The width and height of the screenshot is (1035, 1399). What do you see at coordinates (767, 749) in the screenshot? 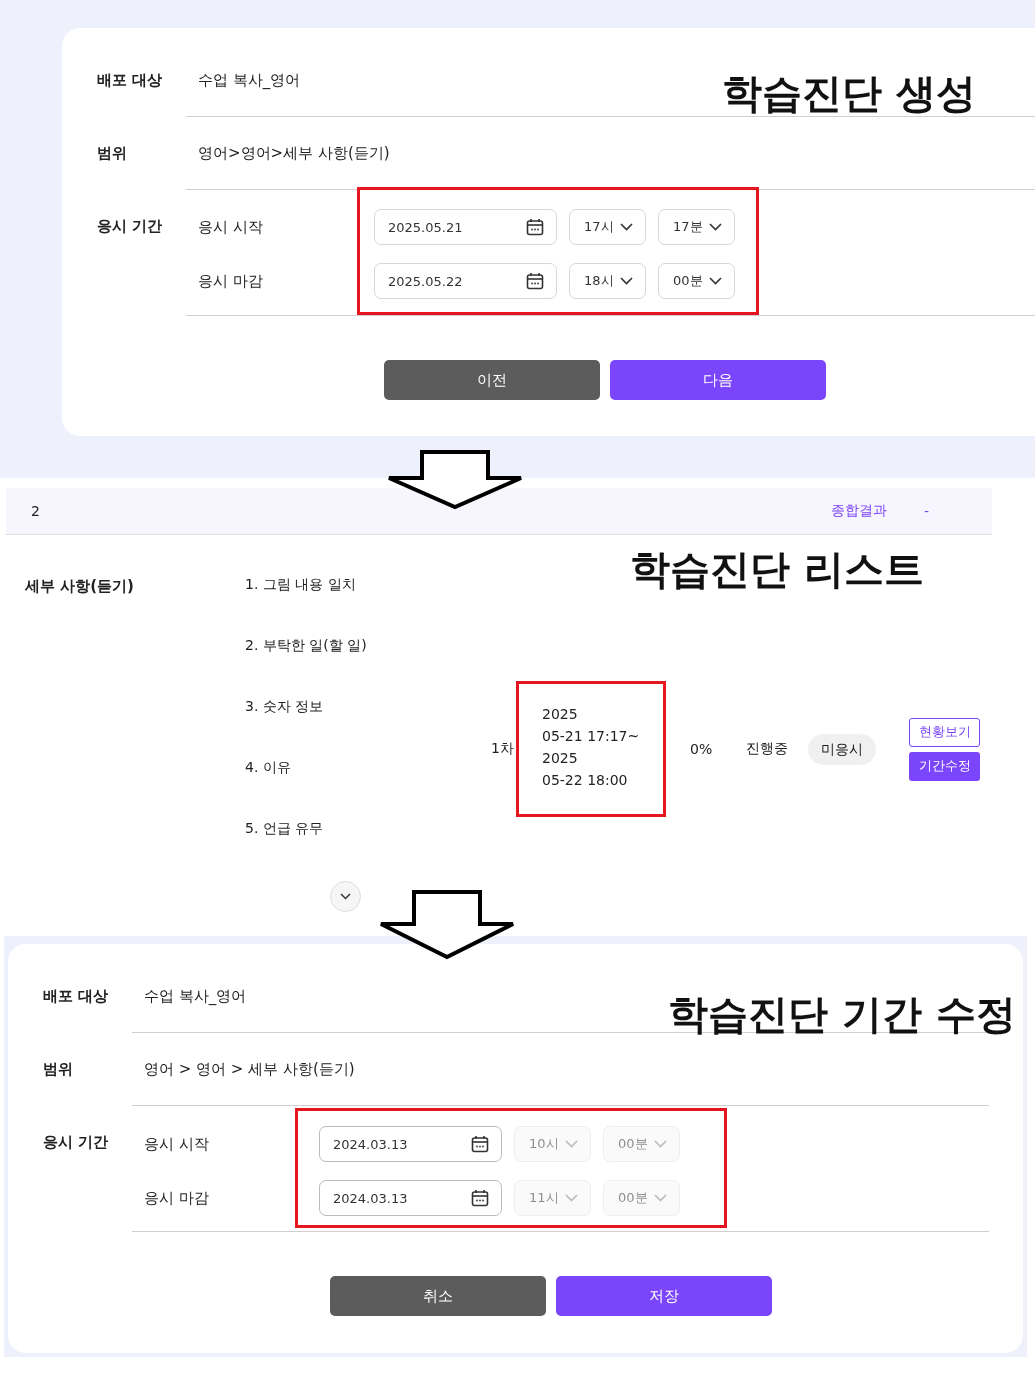
I see `status-text: 진행중` at bounding box center [767, 749].